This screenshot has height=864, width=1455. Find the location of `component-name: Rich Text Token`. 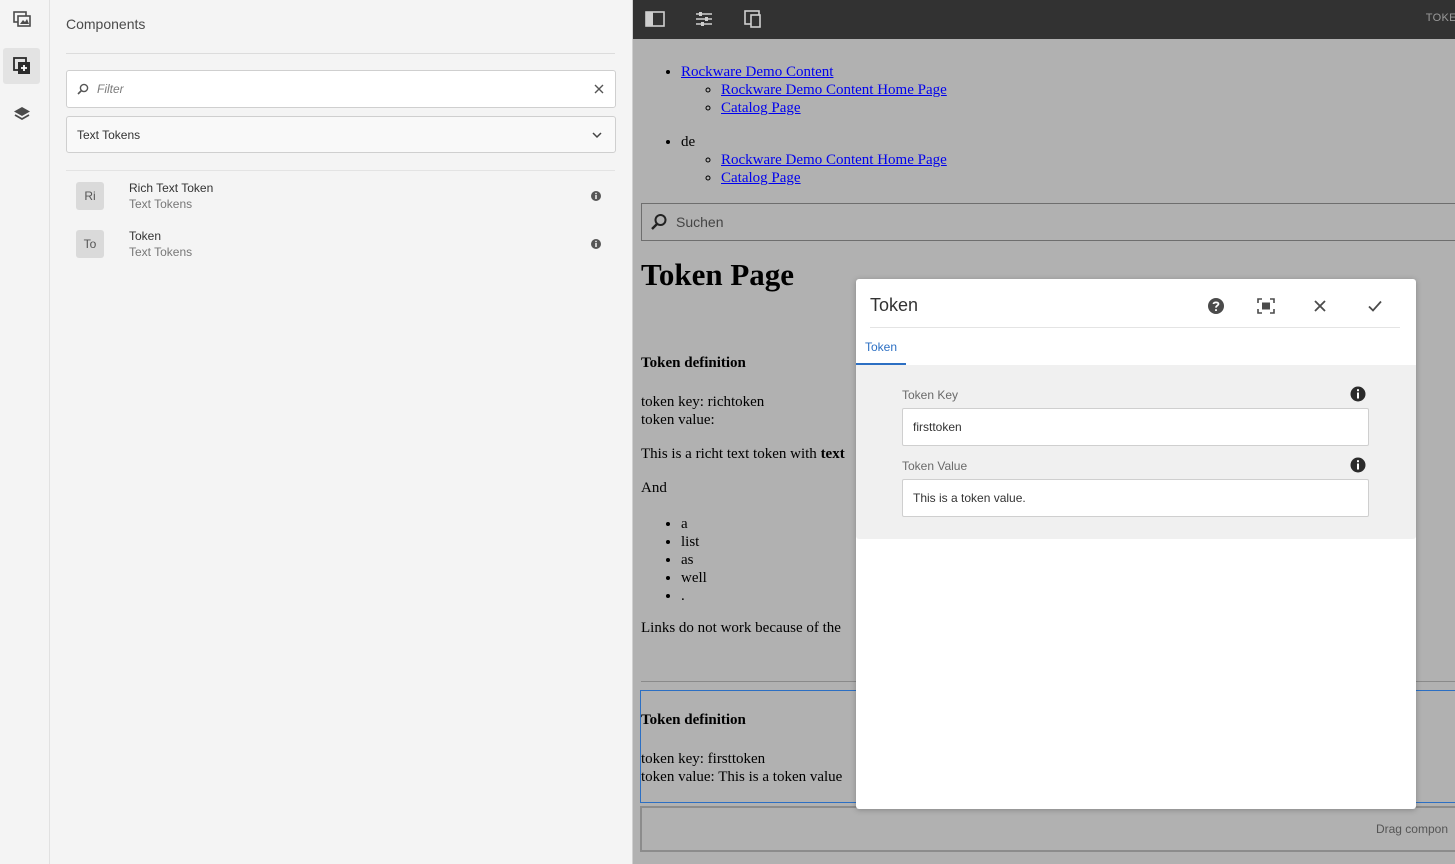

component-name: Rich Text Token is located at coordinates (171, 188).